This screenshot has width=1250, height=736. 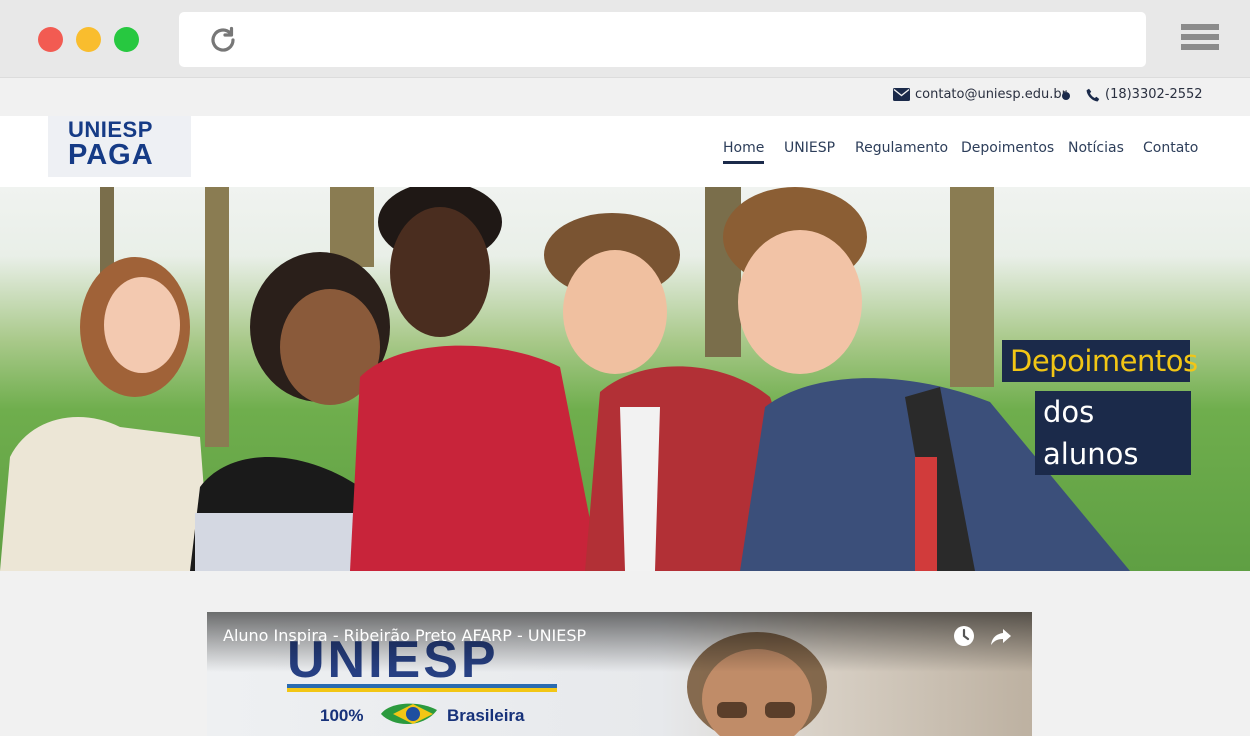 I want to click on browser-chrome, so click(x=625, y=39).